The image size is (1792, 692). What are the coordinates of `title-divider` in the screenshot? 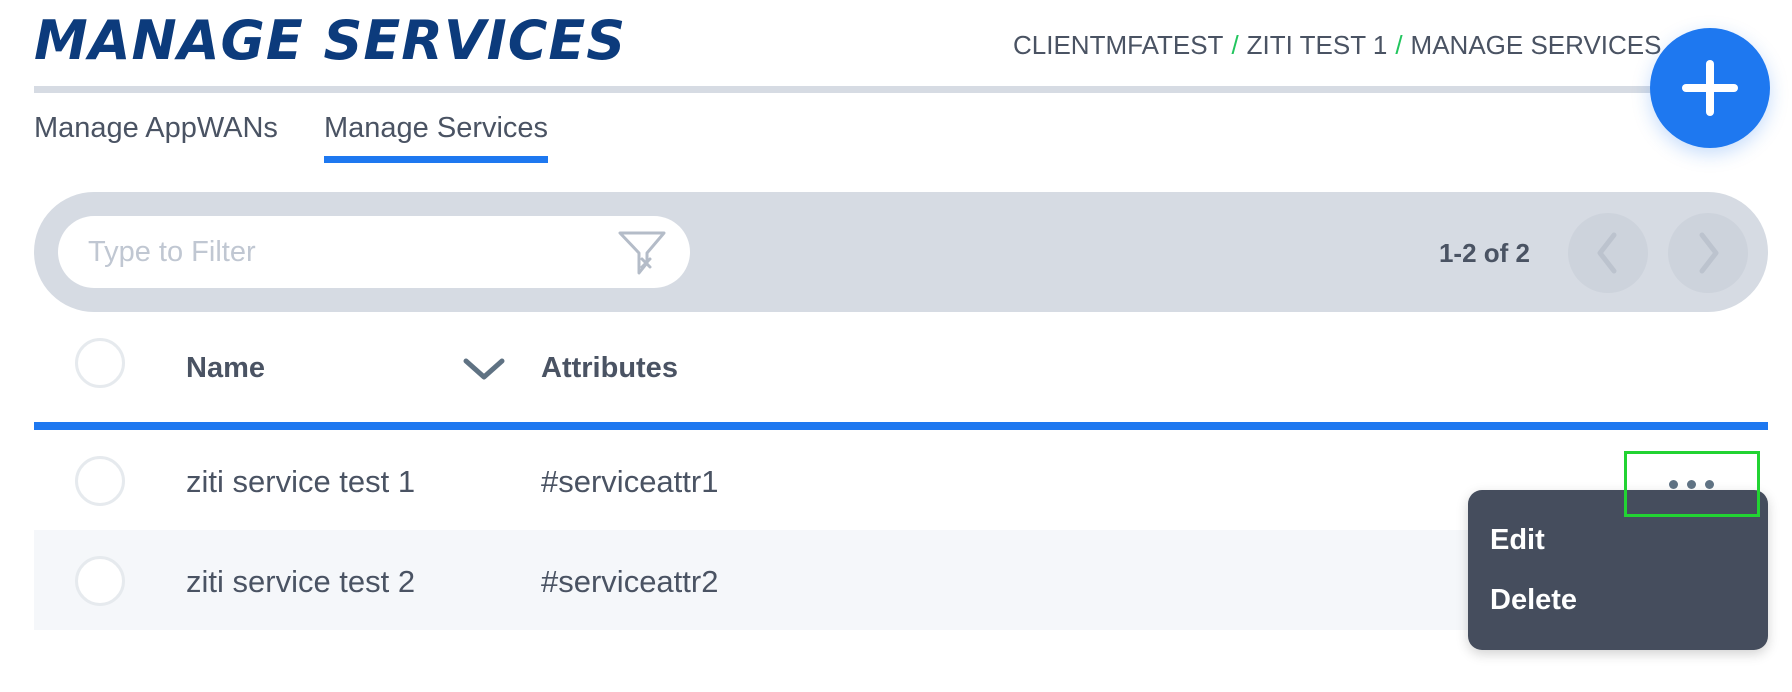 It's located at (872, 89).